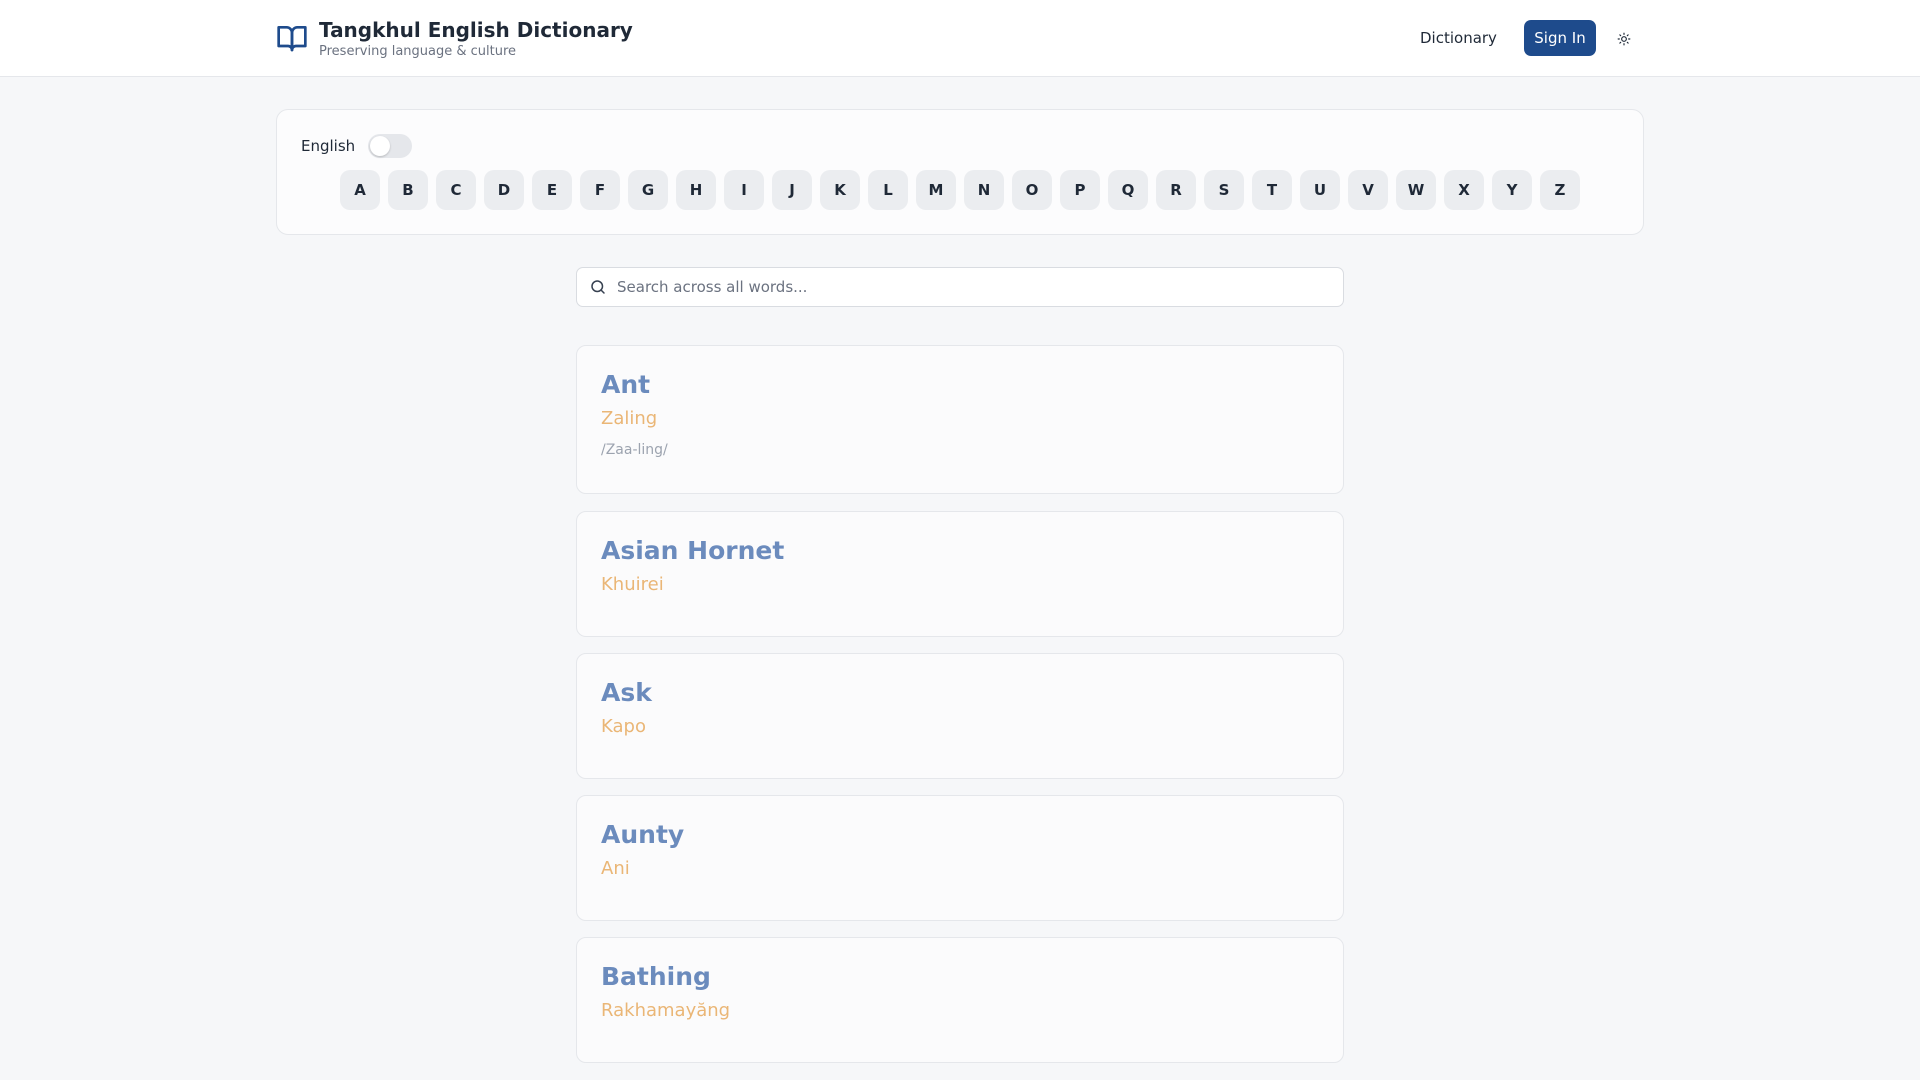 The image size is (1920, 1080). What do you see at coordinates (960, 716) in the screenshot?
I see `word-card: Ask Kapo` at bounding box center [960, 716].